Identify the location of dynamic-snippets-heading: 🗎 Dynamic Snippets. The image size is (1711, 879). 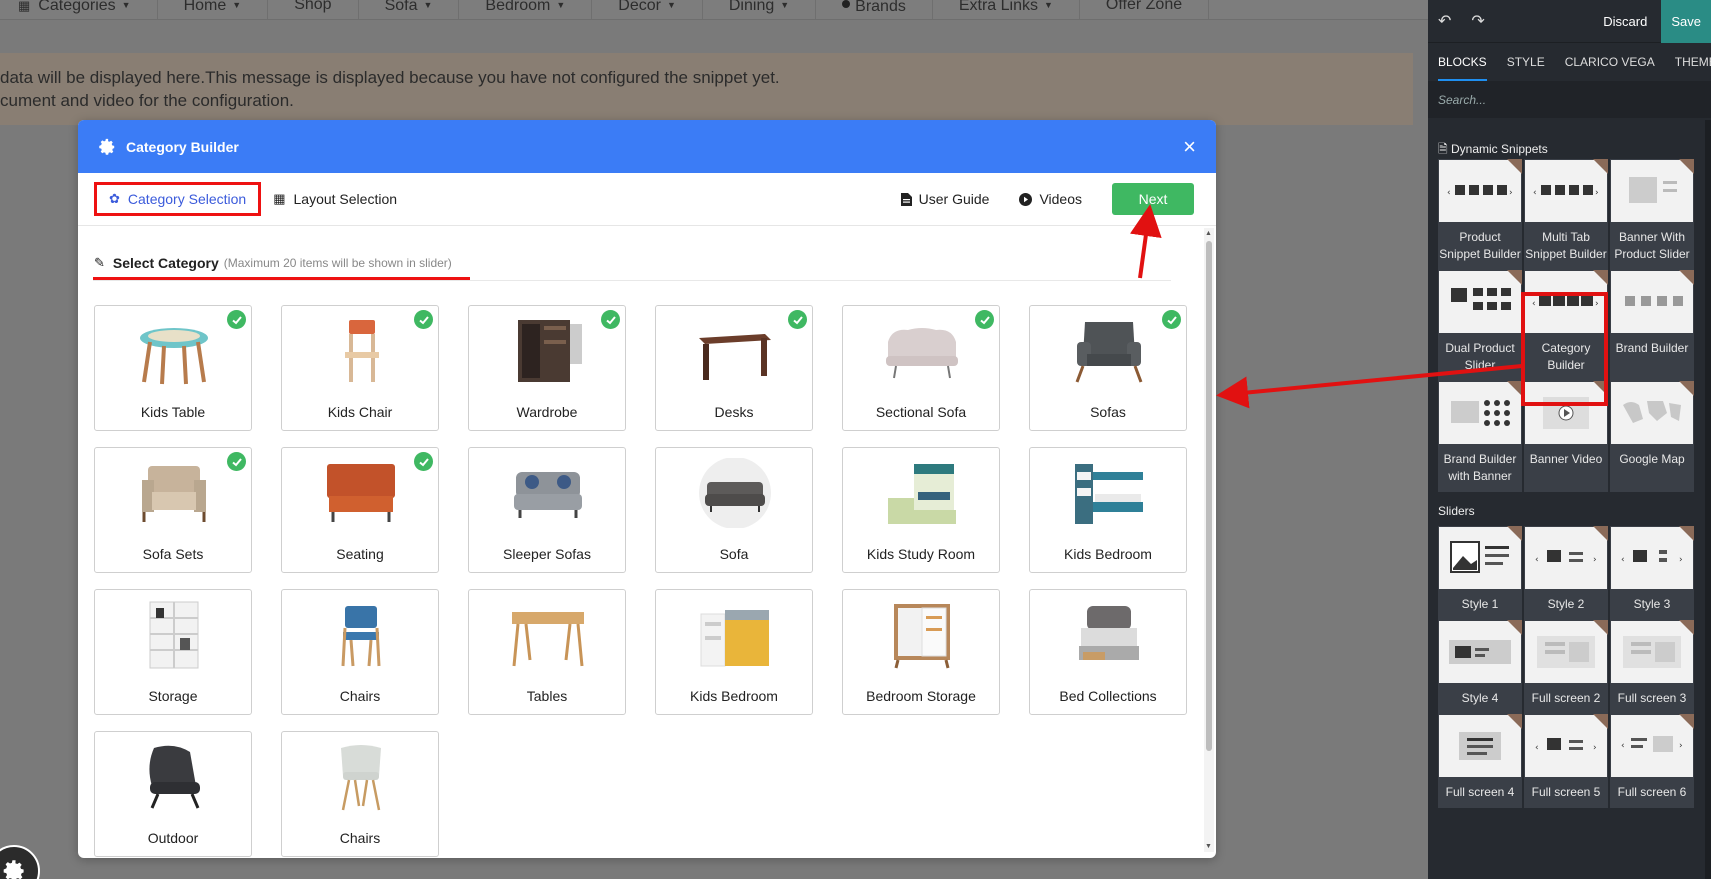
(1493, 149).